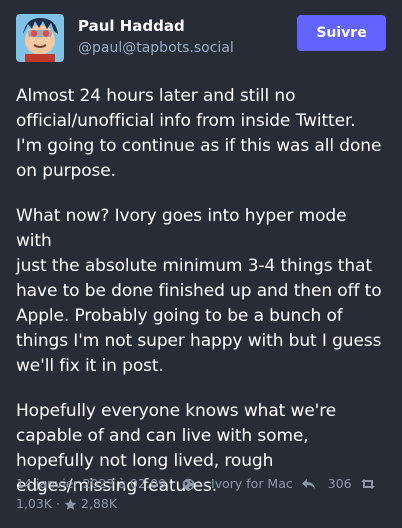 The width and height of the screenshot is (402, 528). What do you see at coordinates (187, 37) in the screenshot?
I see `author-identity: Paul Haddad @paul@tapbots.social` at bounding box center [187, 37].